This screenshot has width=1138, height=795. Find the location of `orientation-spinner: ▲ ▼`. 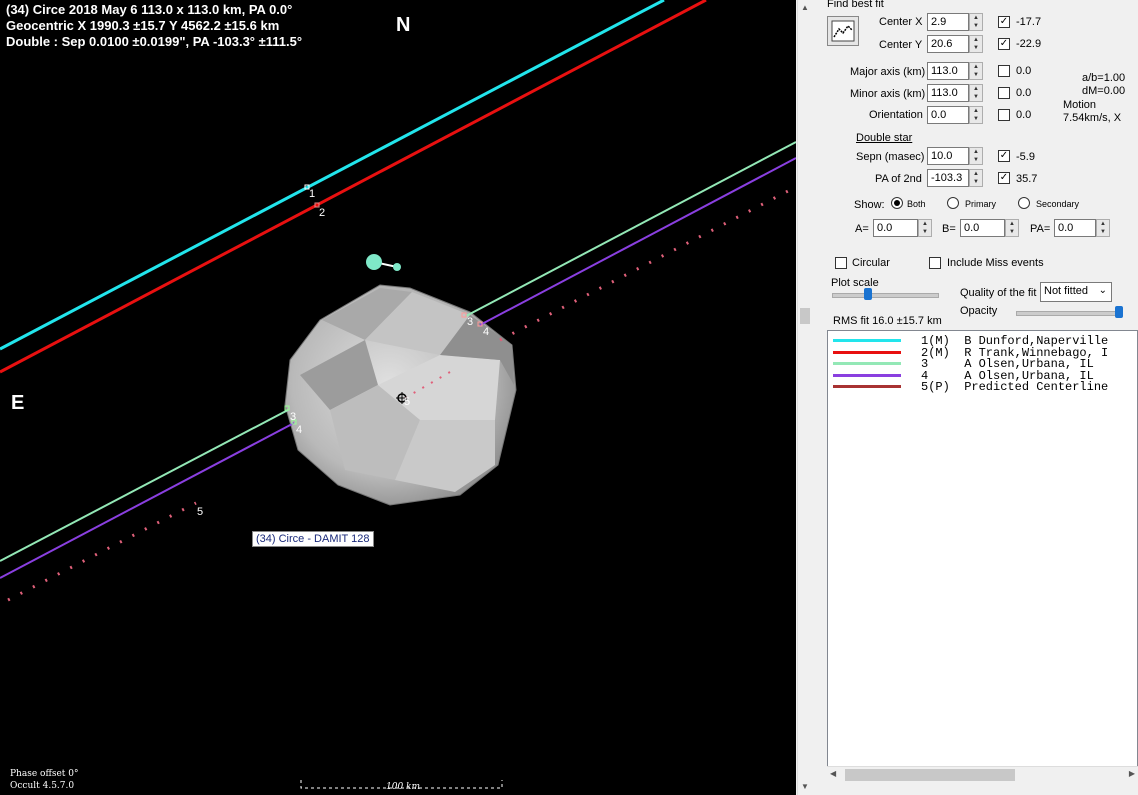

orientation-spinner: ▲ ▼ is located at coordinates (976, 115).